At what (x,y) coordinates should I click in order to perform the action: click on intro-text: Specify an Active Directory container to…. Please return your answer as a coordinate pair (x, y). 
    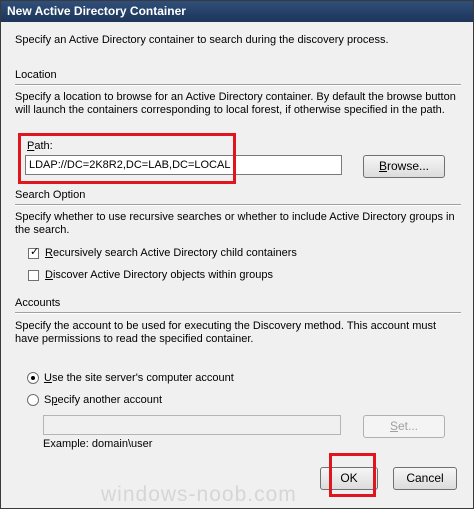
    Looking at the image, I should click on (202, 40).